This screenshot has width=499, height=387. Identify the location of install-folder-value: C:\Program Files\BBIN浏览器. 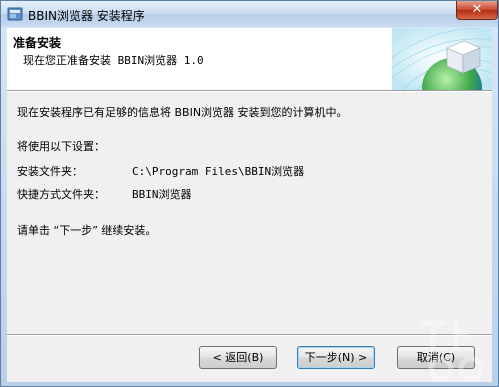
(218, 171).